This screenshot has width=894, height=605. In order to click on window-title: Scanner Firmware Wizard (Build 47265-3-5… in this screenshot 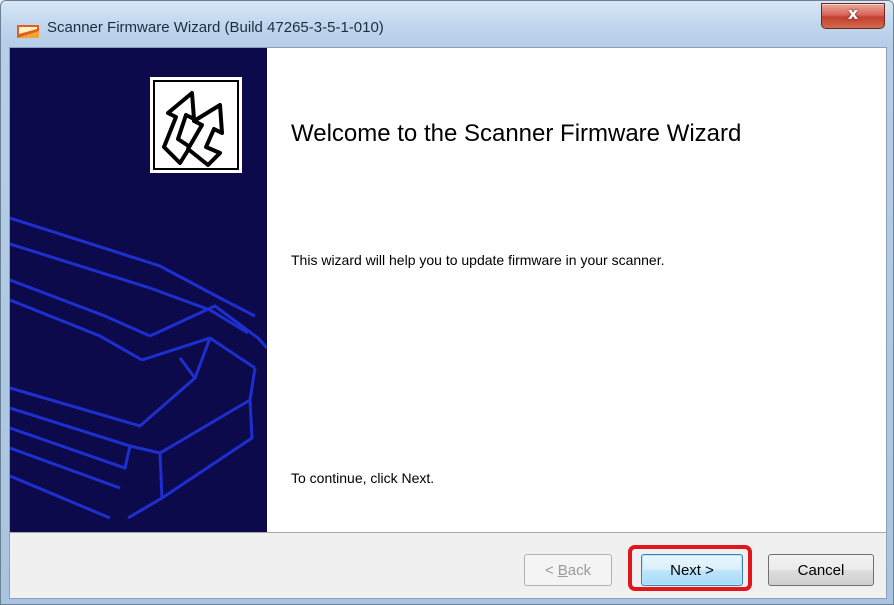, I will do `click(215, 27)`.